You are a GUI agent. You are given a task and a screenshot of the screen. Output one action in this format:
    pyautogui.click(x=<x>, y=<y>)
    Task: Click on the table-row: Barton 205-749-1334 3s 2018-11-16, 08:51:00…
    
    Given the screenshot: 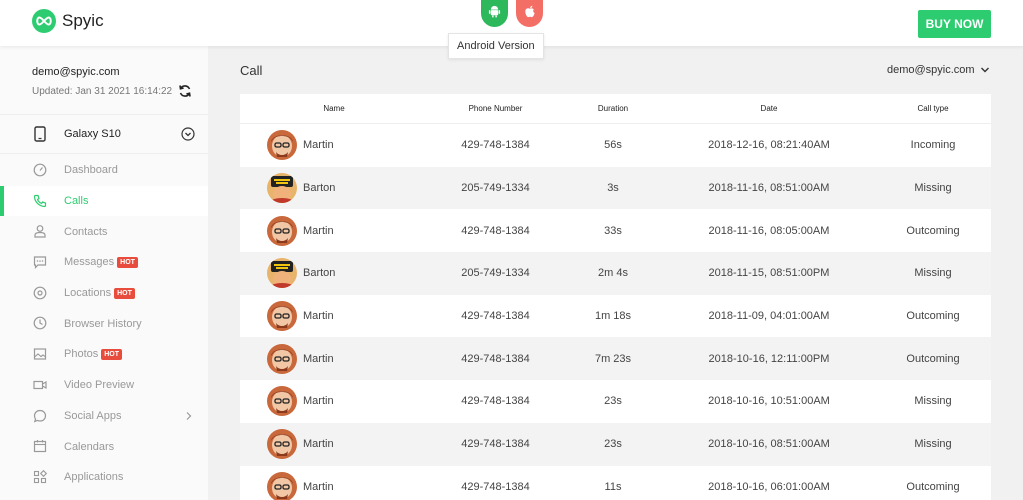 What is the action you would take?
    pyautogui.click(x=615, y=188)
    